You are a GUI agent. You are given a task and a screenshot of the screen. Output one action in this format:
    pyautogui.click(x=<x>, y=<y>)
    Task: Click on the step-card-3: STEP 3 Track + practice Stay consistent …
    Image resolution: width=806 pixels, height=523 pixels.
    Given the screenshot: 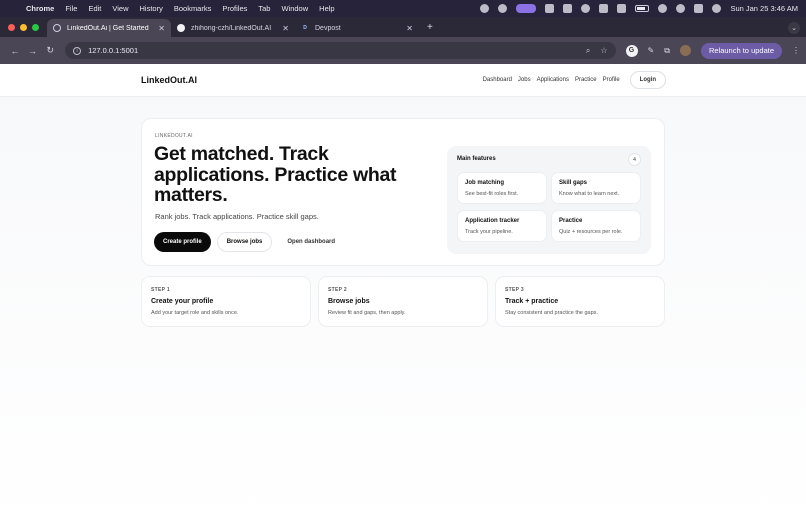 What is the action you would take?
    pyautogui.click(x=580, y=301)
    